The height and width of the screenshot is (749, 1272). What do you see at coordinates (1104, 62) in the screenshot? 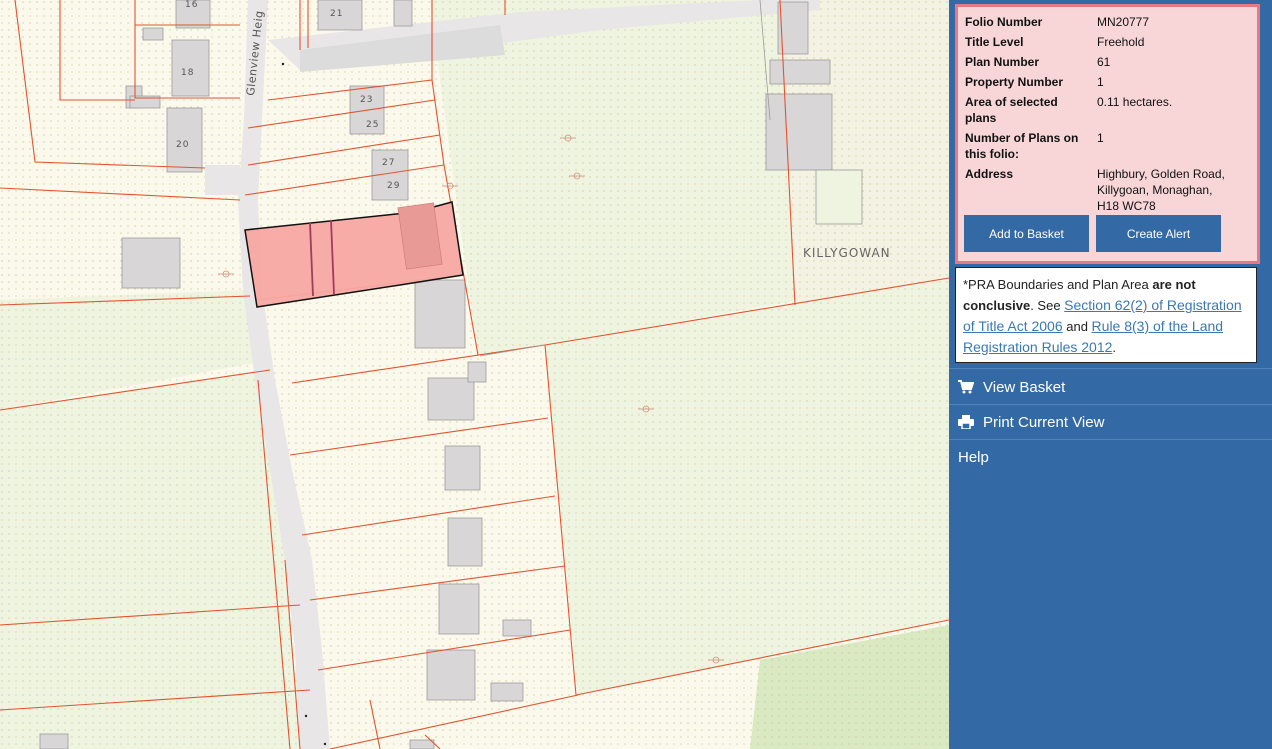
I see `info-value: 61` at bounding box center [1104, 62].